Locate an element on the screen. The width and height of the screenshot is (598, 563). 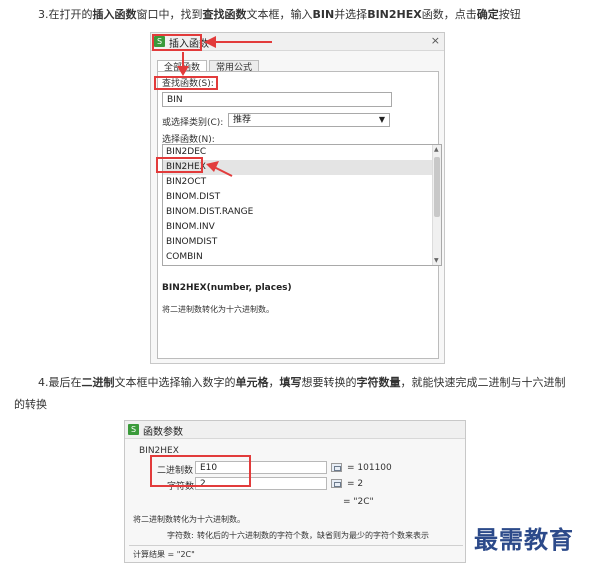
divider is located at coordinates (296, 545).